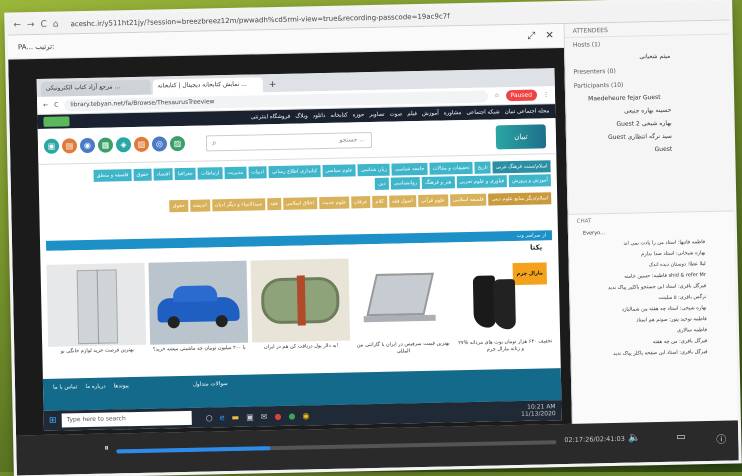 The width and height of the screenshot is (742, 476). I want to click on app-icon: ◉, so click(87, 145).